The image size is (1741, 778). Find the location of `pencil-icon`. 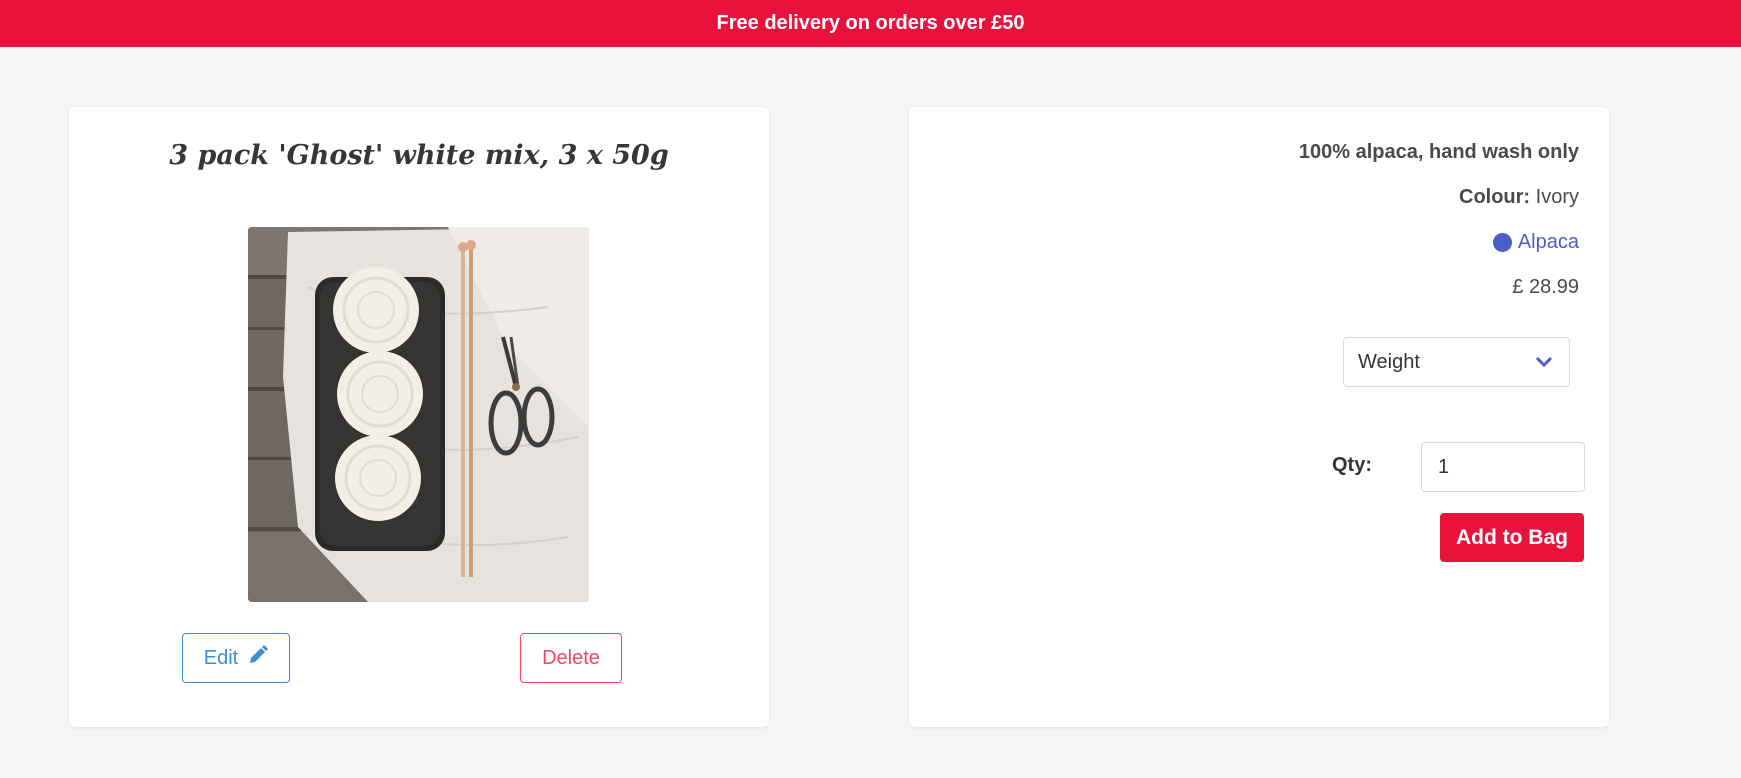

pencil-icon is located at coordinates (258, 658).